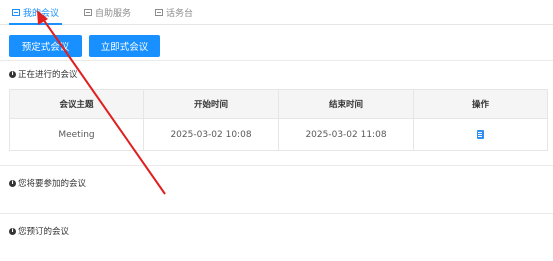  I want to click on column-header-actions: 操作, so click(480, 105).